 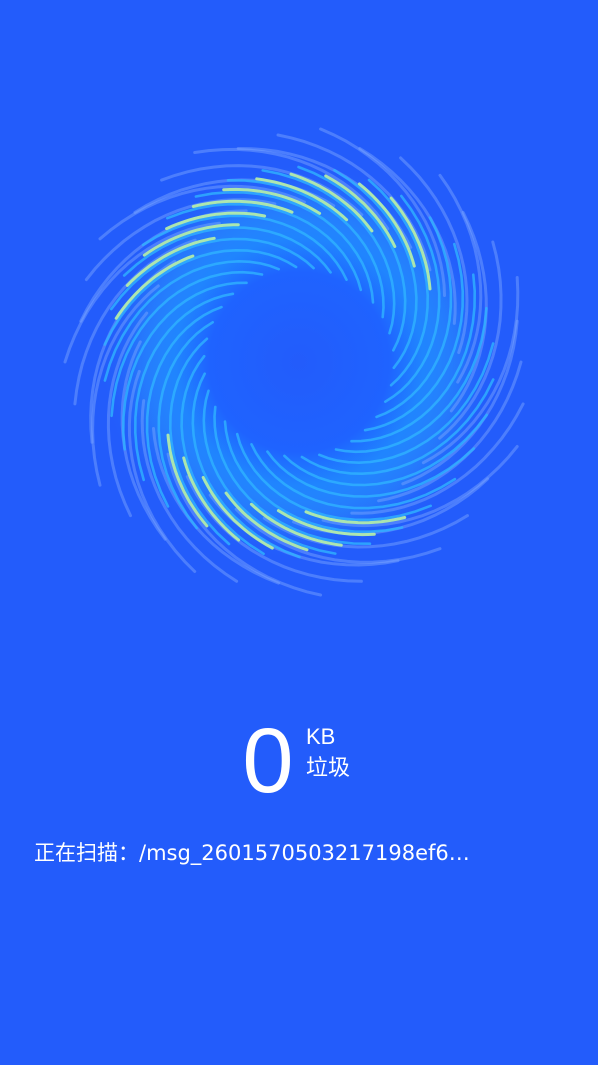 What do you see at coordinates (299, 761) in the screenshot?
I see `scan-result: 0 KB 垃圾` at bounding box center [299, 761].